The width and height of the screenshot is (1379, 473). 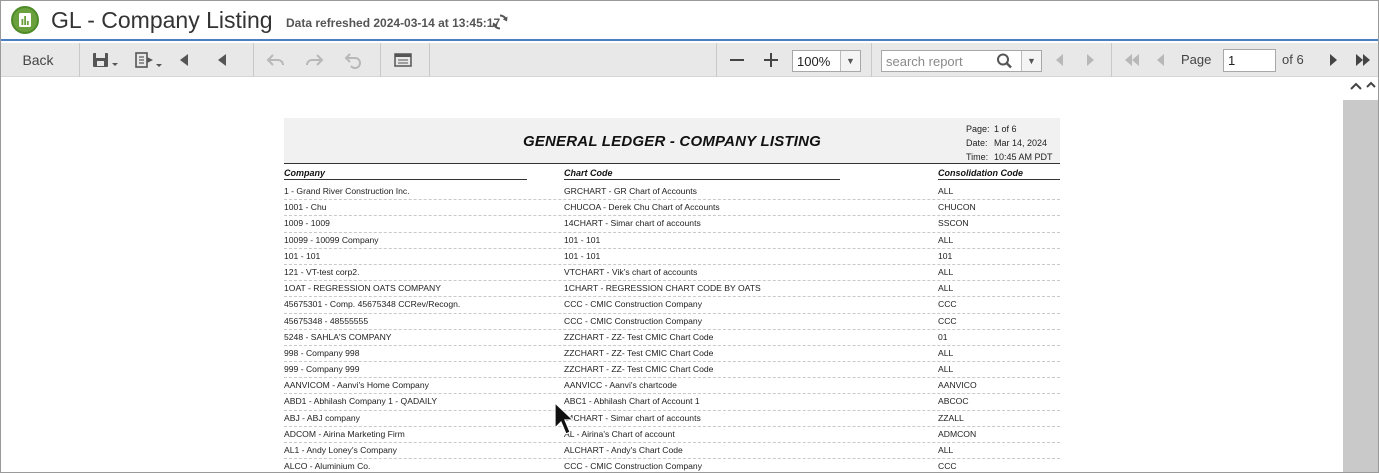 What do you see at coordinates (672, 257) in the screenshot?
I see `table-row: 101 - 101 101 - 101 101` at bounding box center [672, 257].